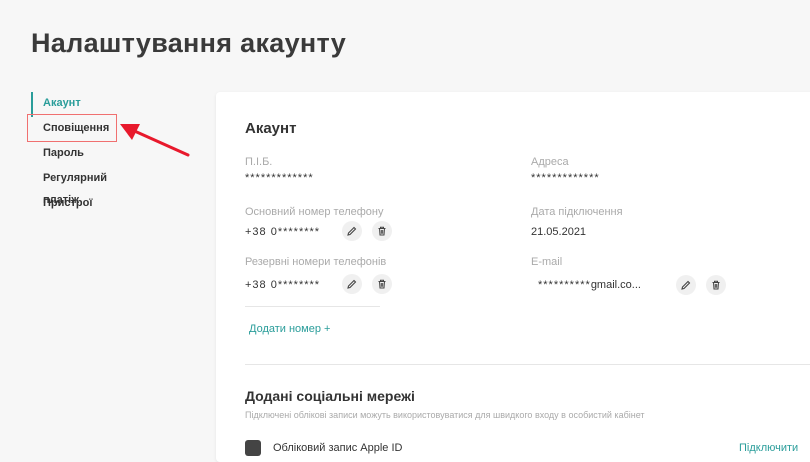 This screenshot has width=810, height=462. Describe the element at coordinates (81, 204) in the screenshot. I see `sidebar-item-devices: Пристрої` at that location.